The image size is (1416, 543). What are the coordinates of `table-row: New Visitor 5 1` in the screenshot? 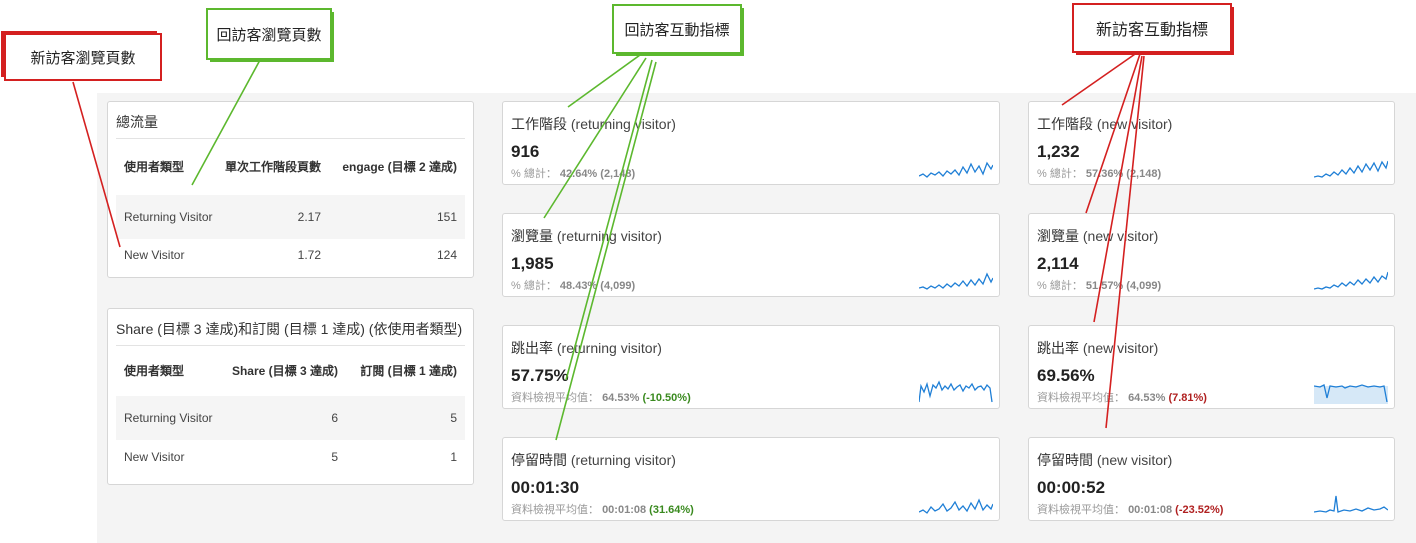 It's located at (290, 457).